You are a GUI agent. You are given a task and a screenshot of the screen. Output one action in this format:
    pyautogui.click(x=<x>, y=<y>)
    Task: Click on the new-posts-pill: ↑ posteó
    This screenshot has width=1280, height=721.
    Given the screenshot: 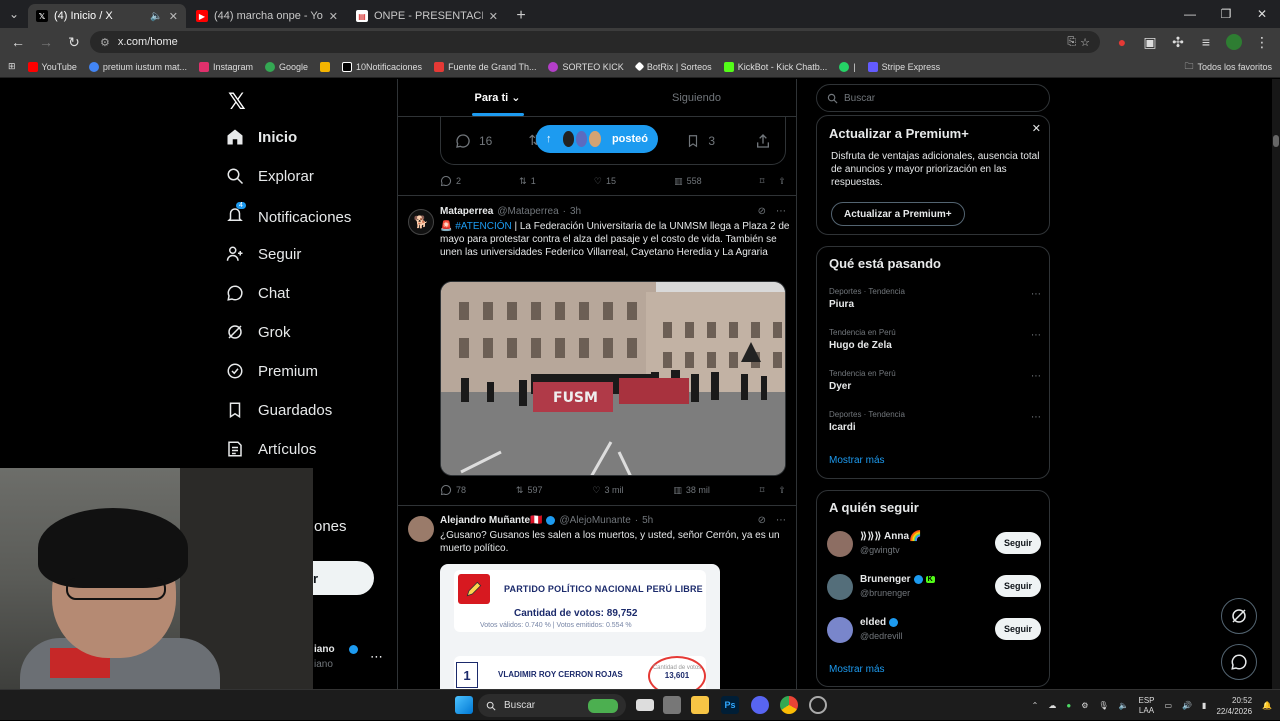 What is the action you would take?
    pyautogui.click(x=597, y=139)
    